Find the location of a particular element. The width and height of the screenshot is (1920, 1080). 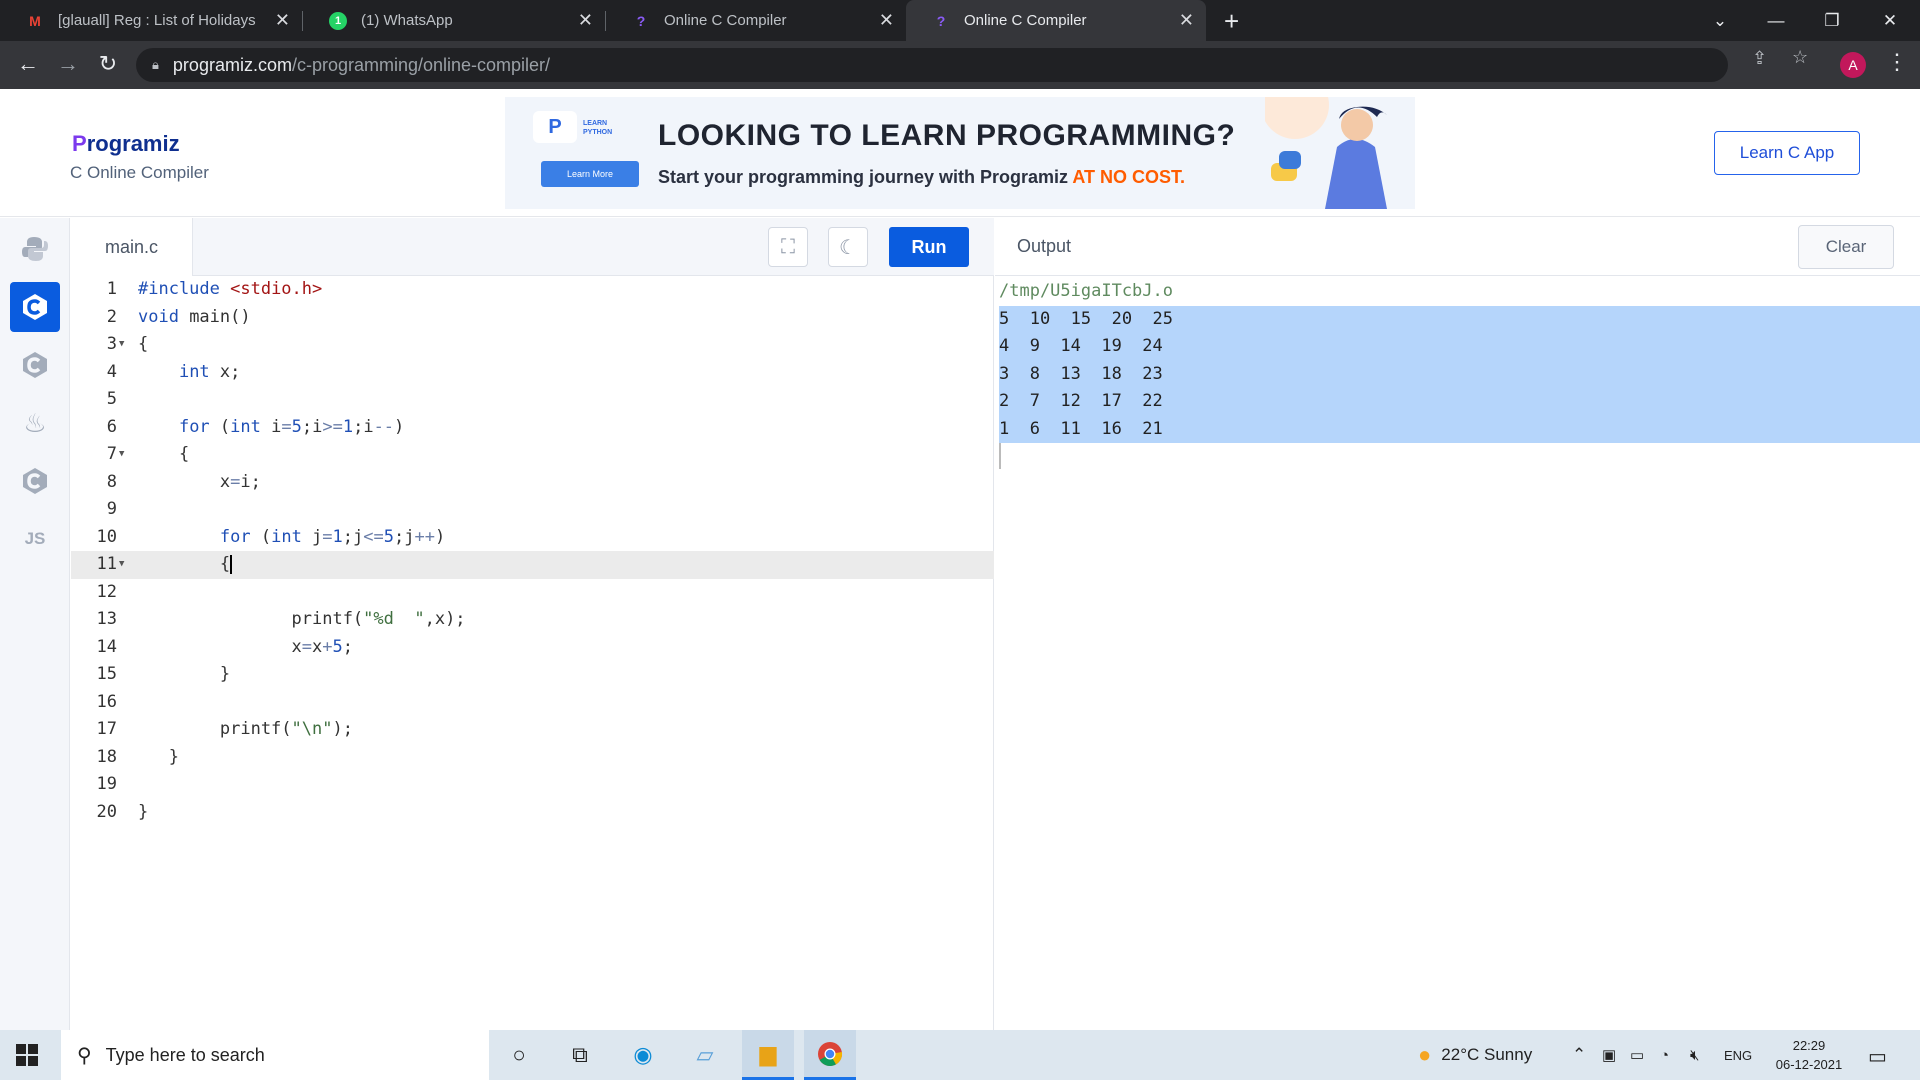

show-hidden-icons-icon: ⌃ is located at coordinates (1579, 1055).